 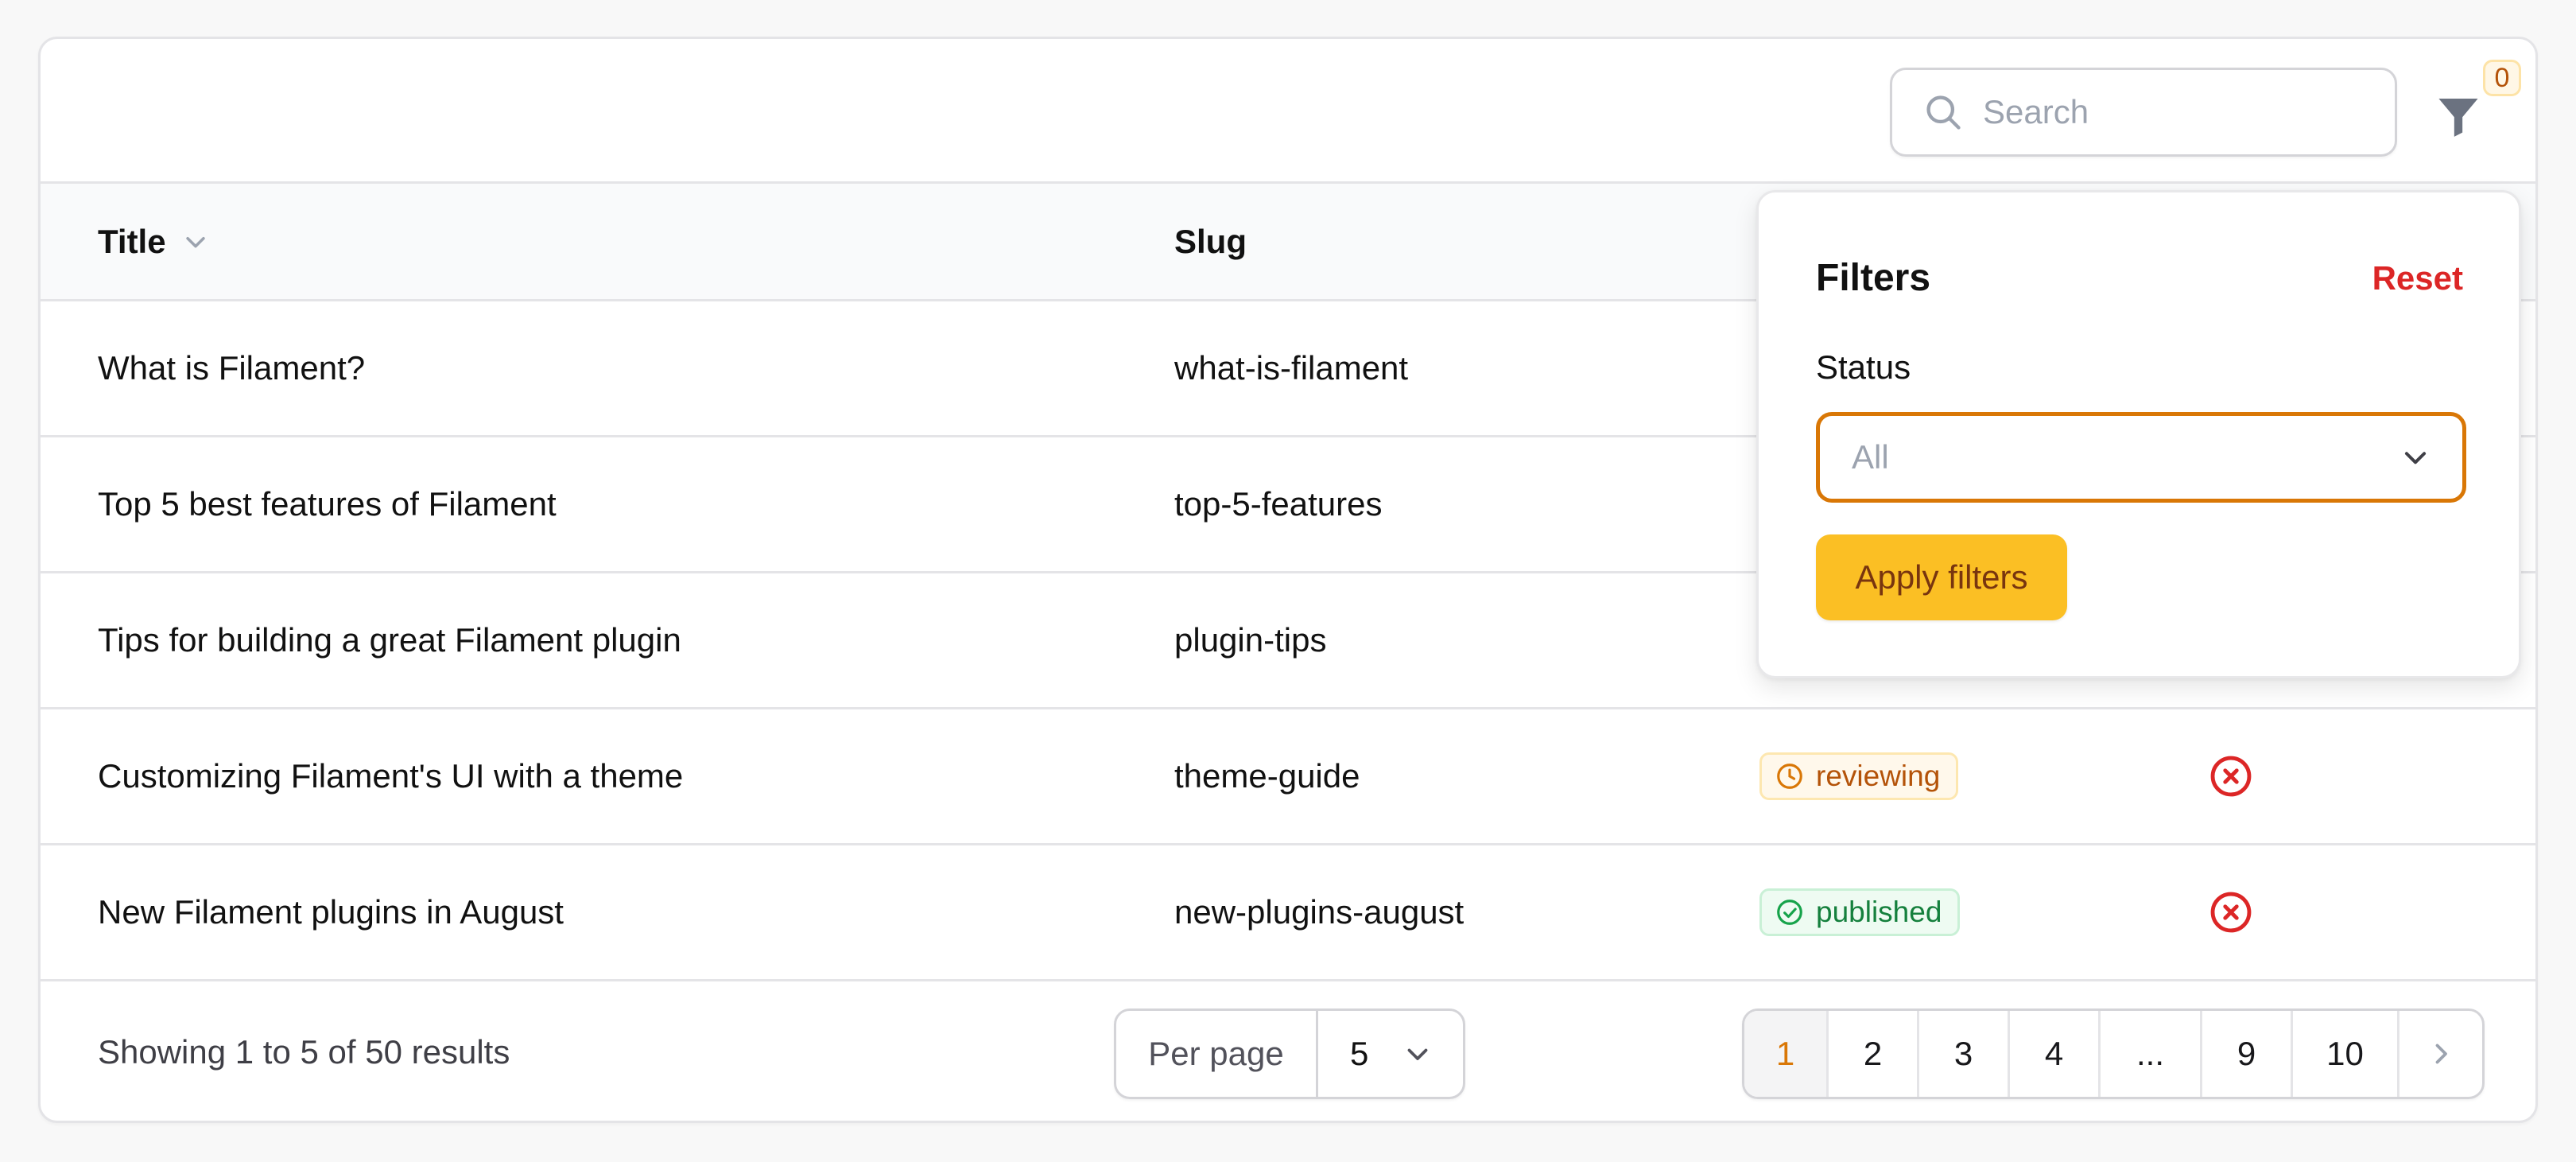 What do you see at coordinates (1941, 577) in the screenshot?
I see `apply-filters-button: Apply filters` at bounding box center [1941, 577].